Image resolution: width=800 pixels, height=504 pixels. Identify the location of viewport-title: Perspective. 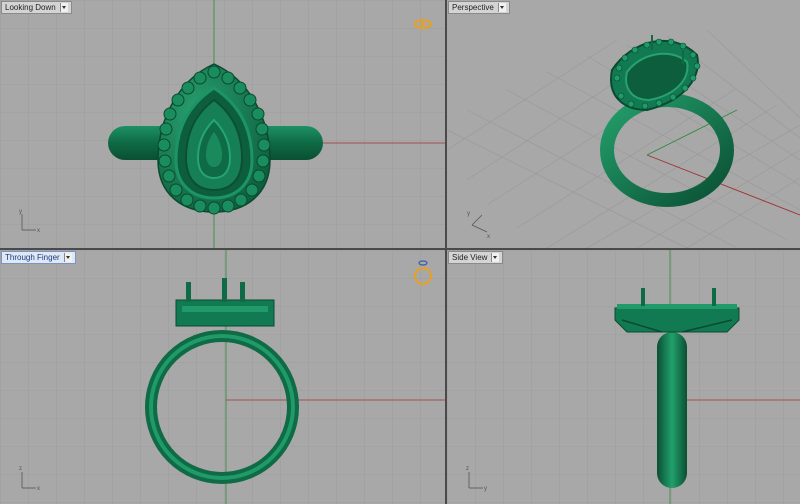
(479, 7).